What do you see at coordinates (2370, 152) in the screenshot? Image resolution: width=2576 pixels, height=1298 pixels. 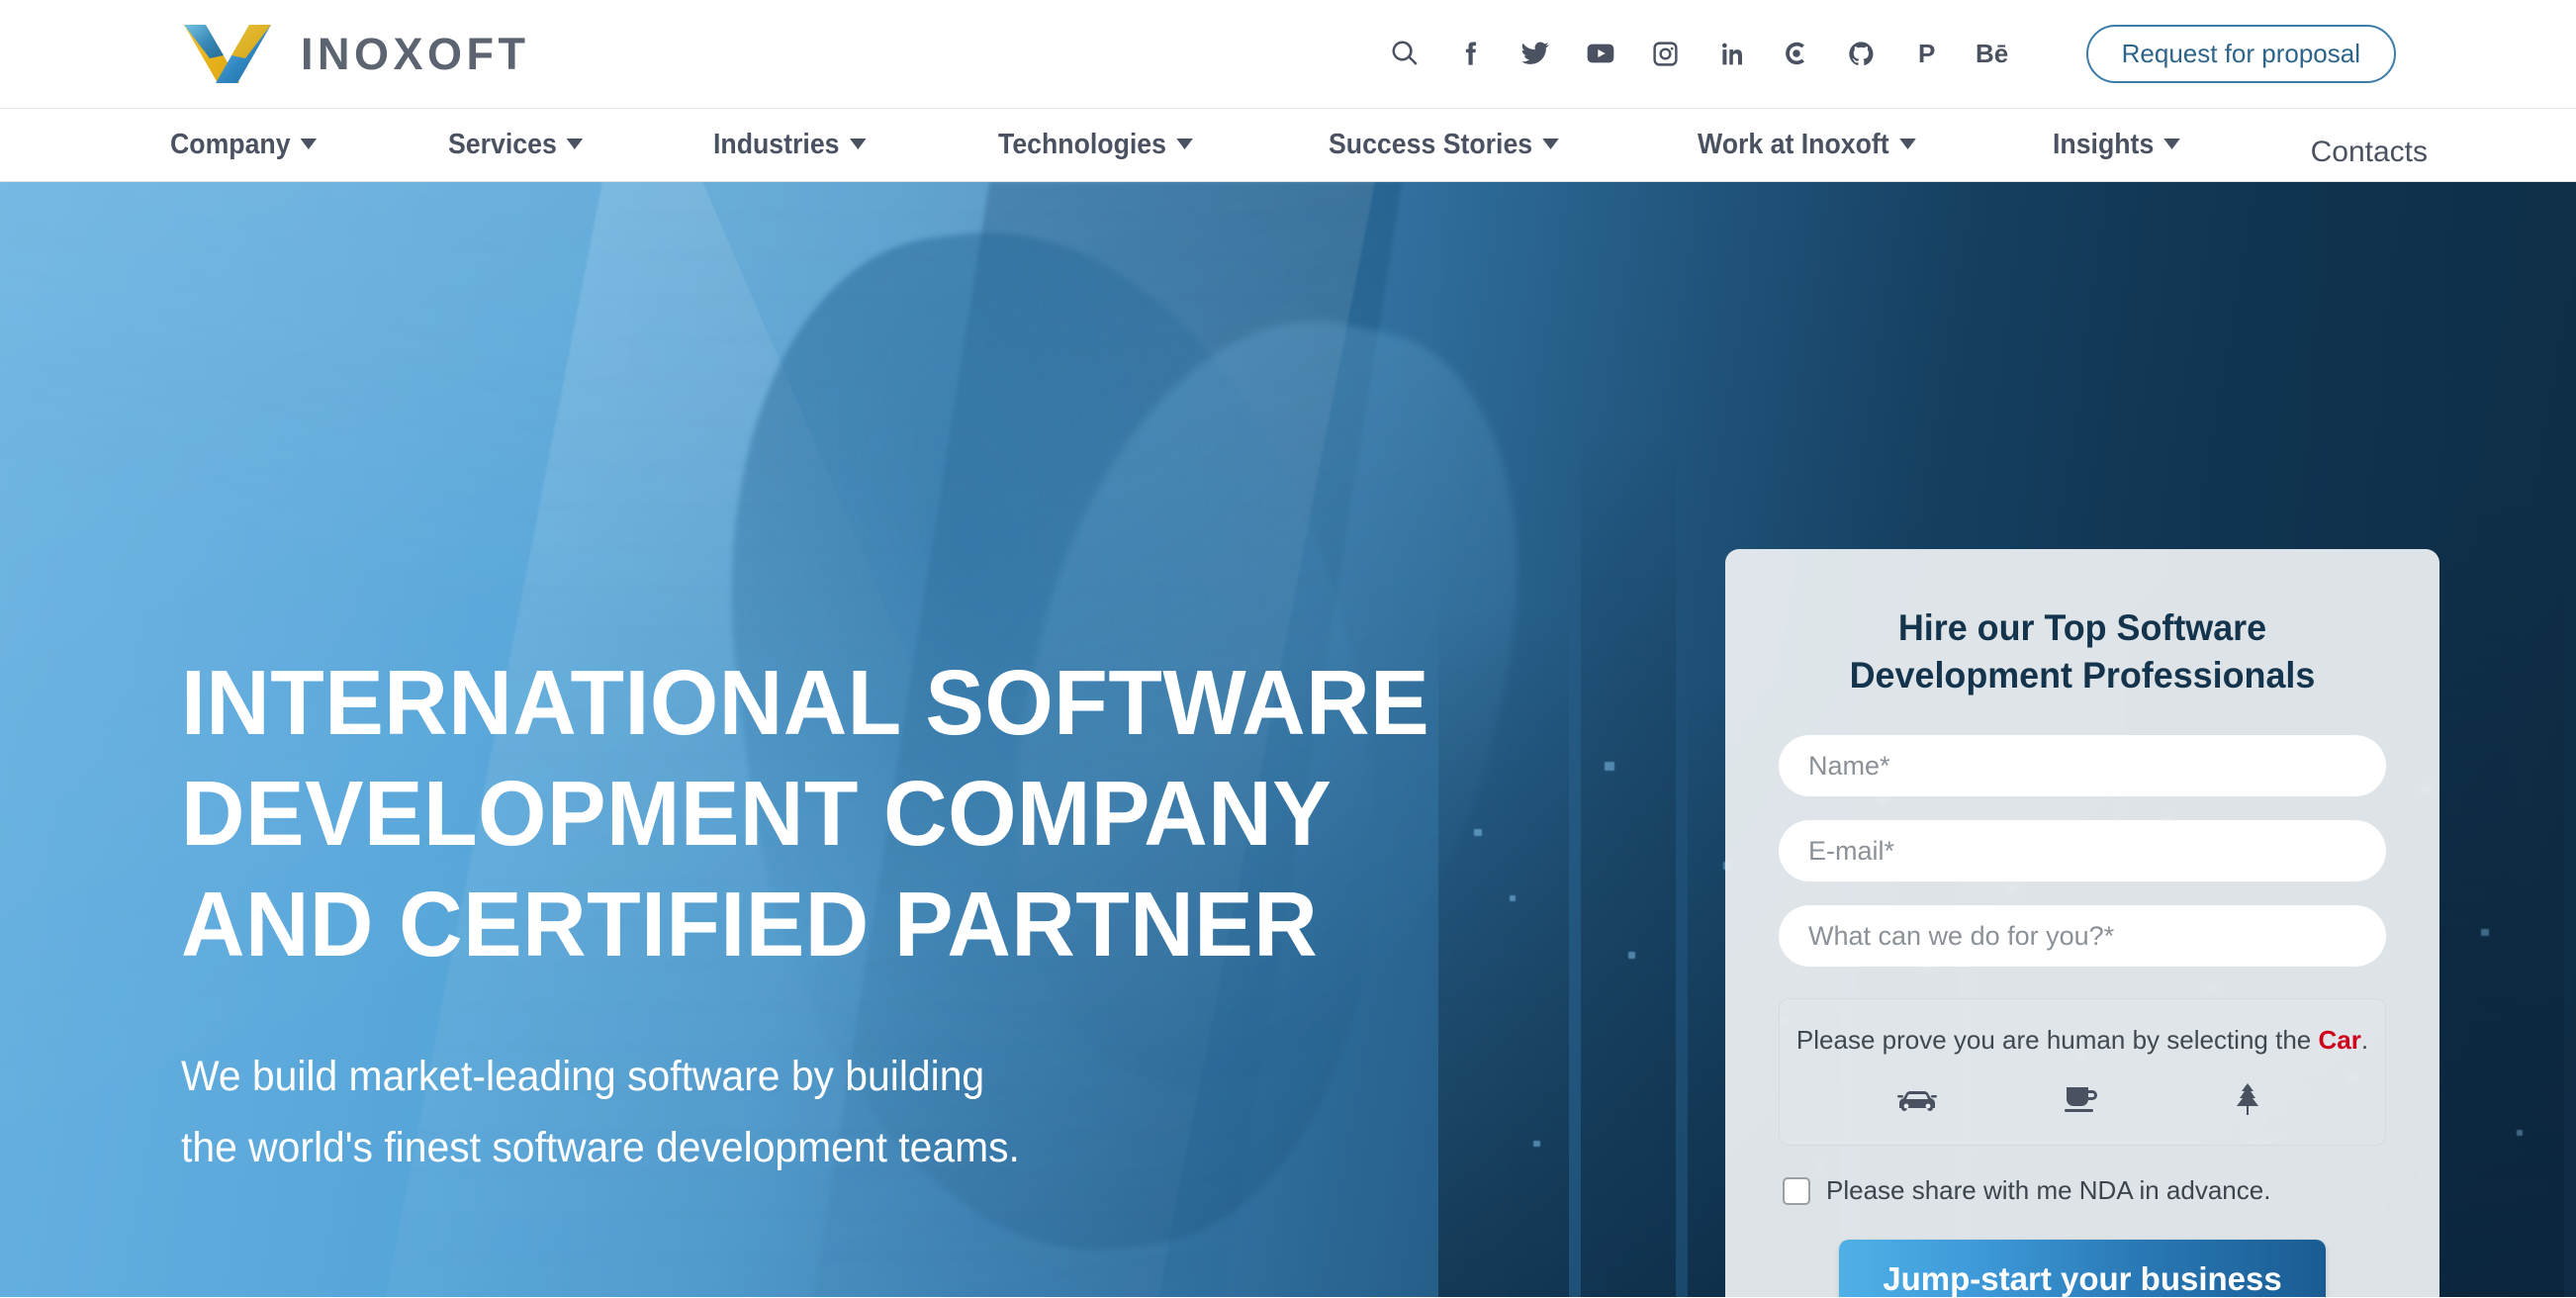 I see `nav-item-contacts: Contacts` at bounding box center [2370, 152].